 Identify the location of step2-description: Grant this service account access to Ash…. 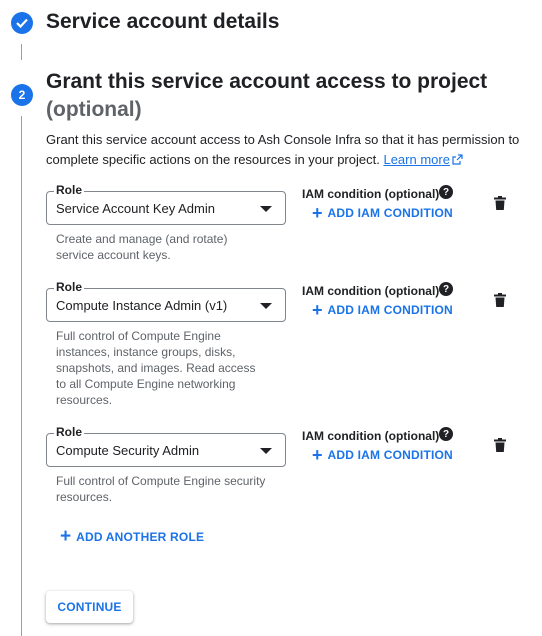
(291, 150).